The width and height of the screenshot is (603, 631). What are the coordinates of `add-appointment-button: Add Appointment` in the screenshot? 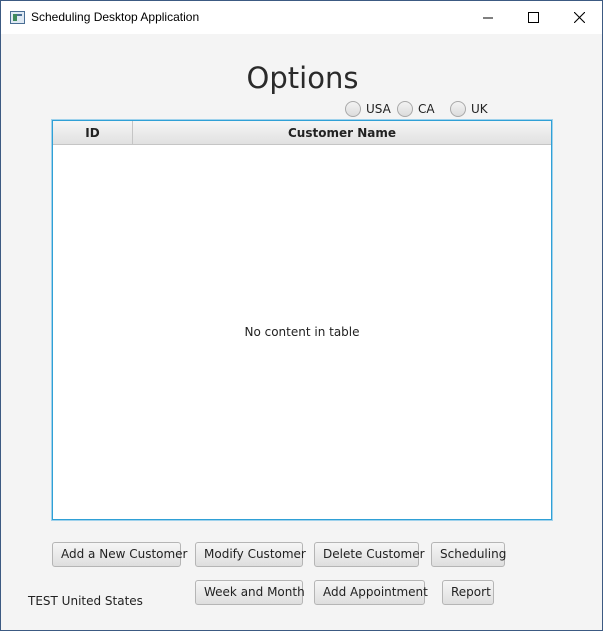 It's located at (371, 592).